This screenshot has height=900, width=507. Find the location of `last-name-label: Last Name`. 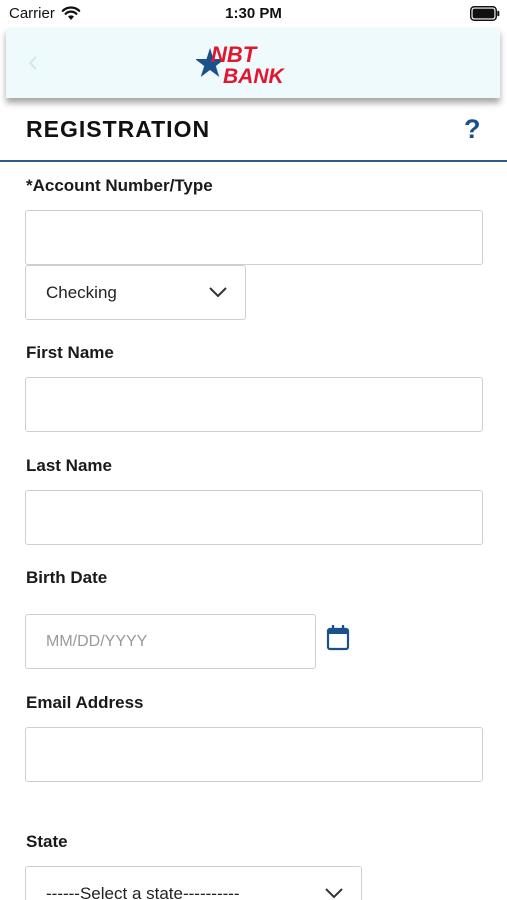

last-name-label: Last Name is located at coordinates (69, 465).